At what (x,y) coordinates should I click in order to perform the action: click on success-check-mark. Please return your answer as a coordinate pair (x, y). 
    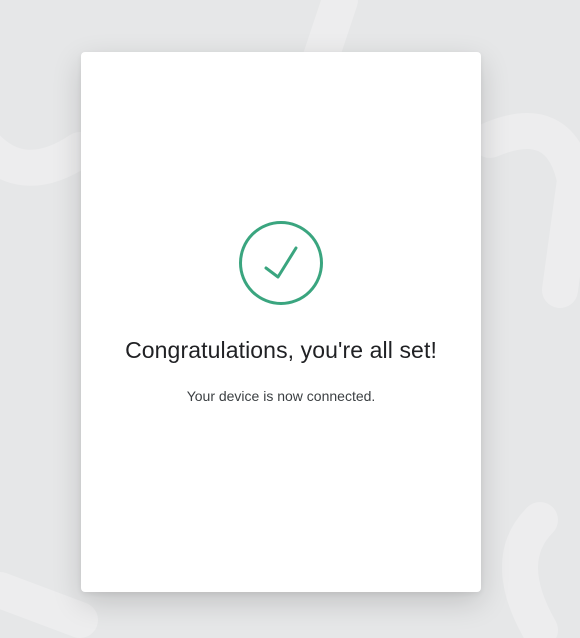
    Looking at the image, I should click on (281, 262).